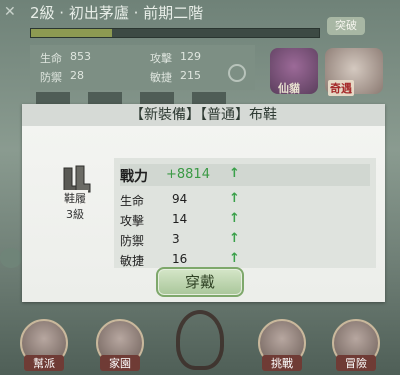 Image resolution: width=400 pixels, height=375 pixels. Describe the element at coordinates (341, 88) in the screenshot. I see `dragon-label: 奇遇` at that location.